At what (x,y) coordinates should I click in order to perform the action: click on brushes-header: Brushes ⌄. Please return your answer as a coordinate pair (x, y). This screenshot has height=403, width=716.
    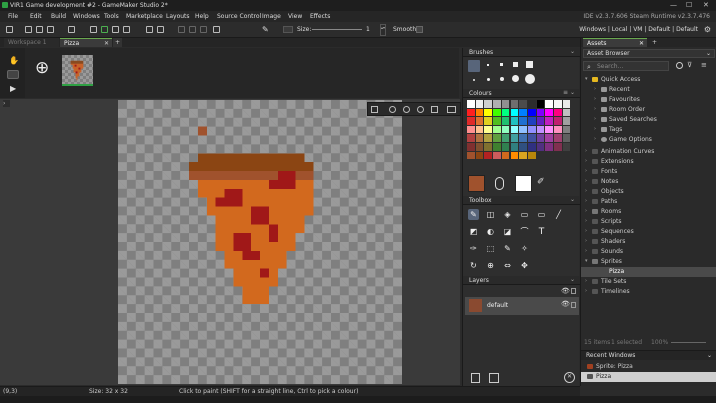
    Looking at the image, I should click on (521, 52).